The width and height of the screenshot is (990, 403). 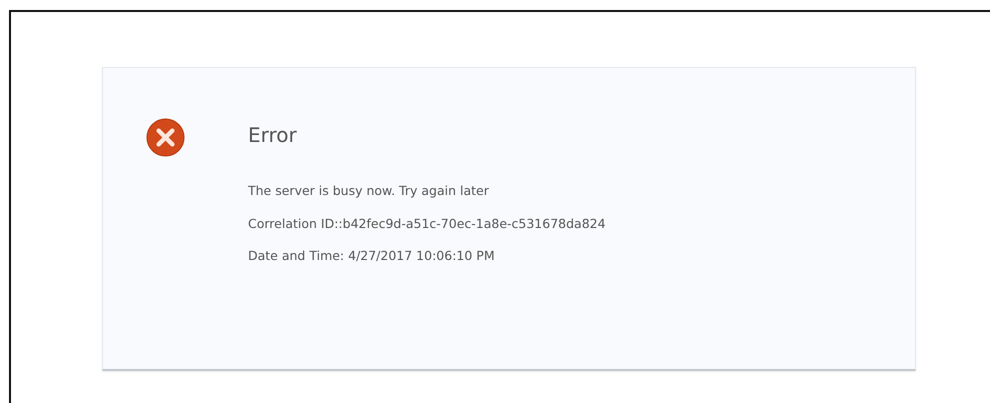 I want to click on message-text: The server is busy now. Try again later, so click(x=369, y=191).